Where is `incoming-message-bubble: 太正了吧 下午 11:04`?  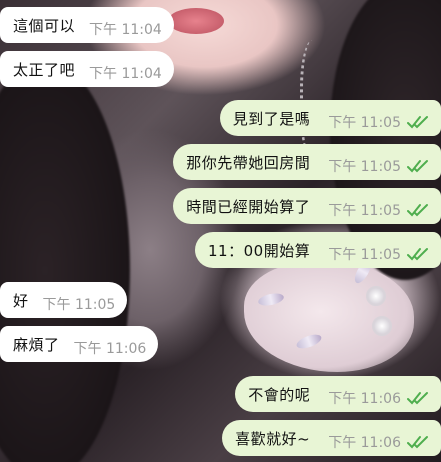 incoming-message-bubble: 太正了吧 下午 11:04 is located at coordinates (87, 69).